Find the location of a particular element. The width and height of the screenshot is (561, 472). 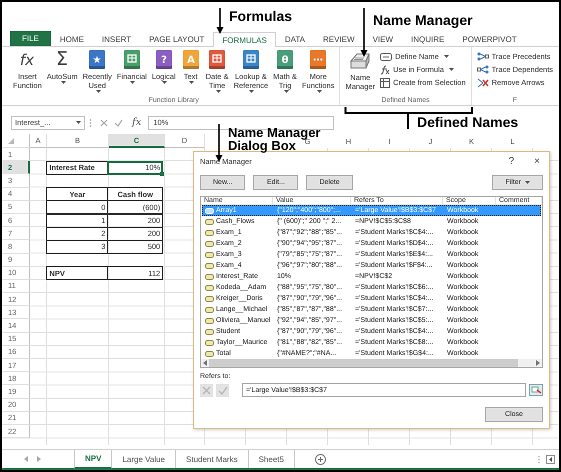

dependents-icon is located at coordinates (482, 69).